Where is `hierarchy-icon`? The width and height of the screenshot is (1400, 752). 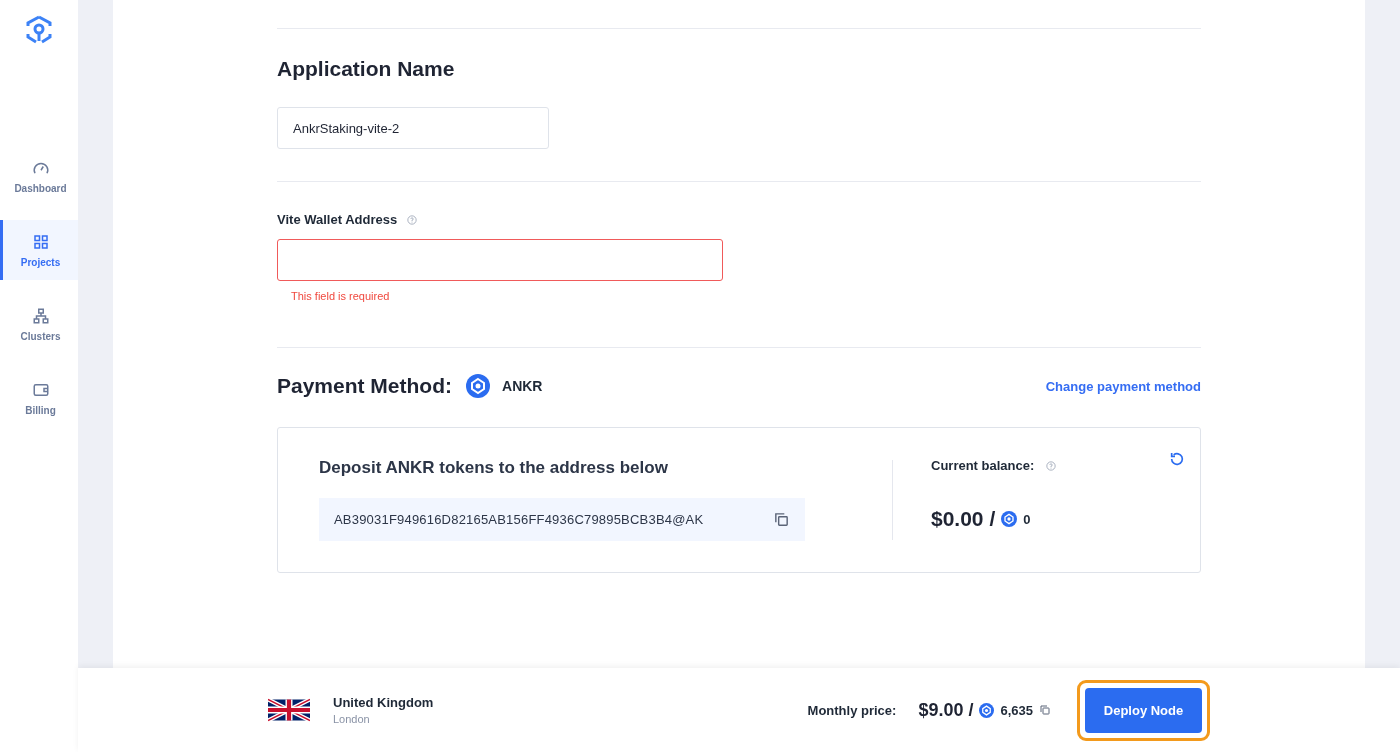 hierarchy-icon is located at coordinates (40, 315).